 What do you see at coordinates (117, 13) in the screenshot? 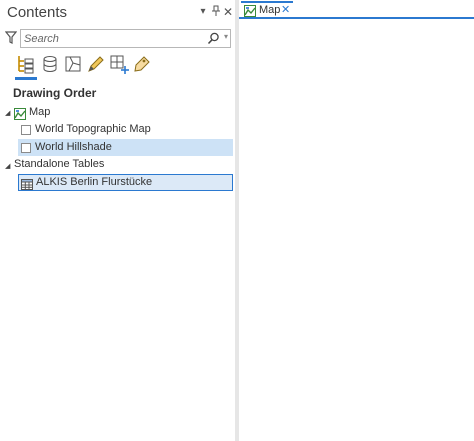
I see `pane-header: Contents ▾ ✕` at bounding box center [117, 13].